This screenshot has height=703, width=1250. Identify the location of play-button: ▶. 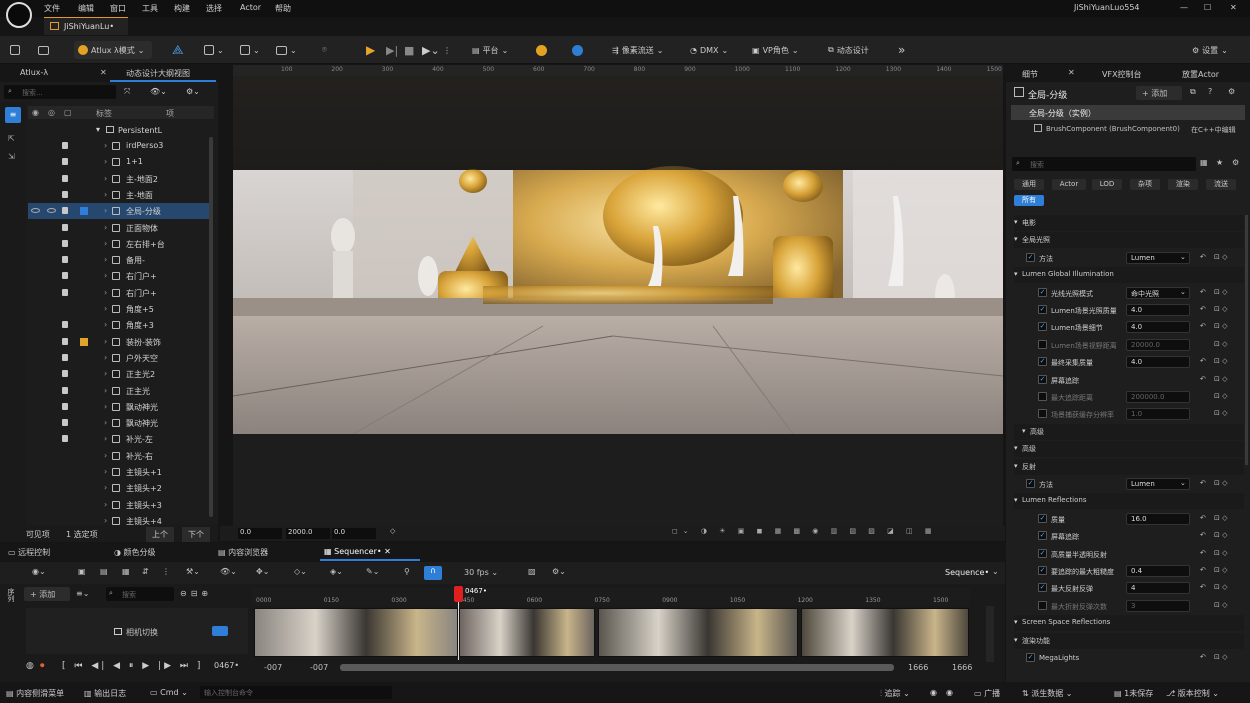
(370, 50).